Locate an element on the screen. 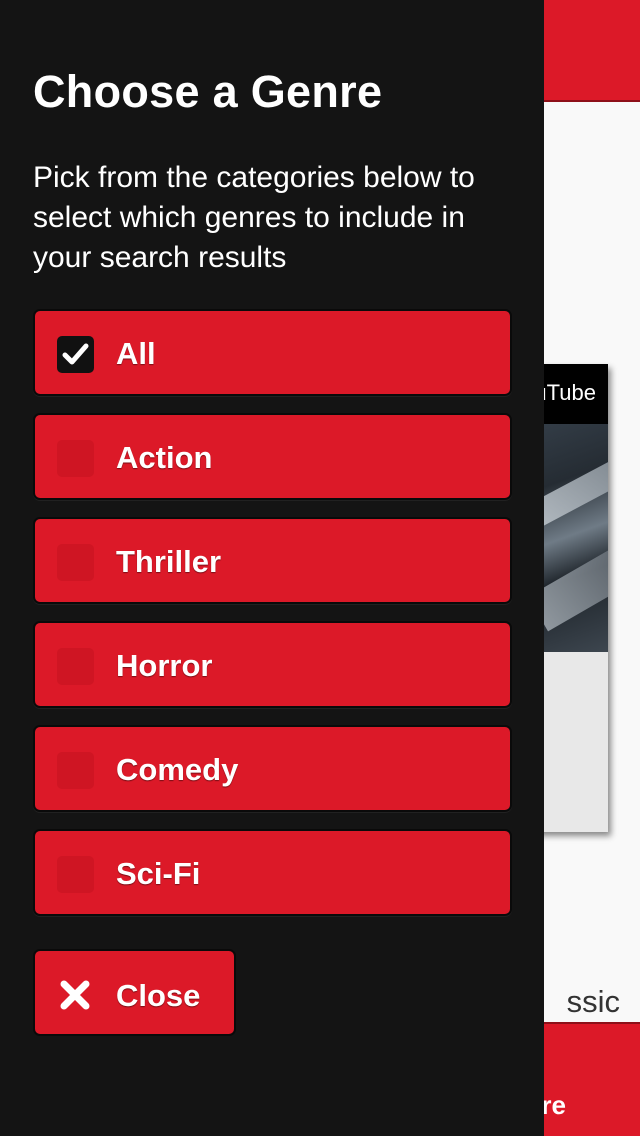 The image size is (640, 1136). genre-label: All is located at coordinates (136, 353).